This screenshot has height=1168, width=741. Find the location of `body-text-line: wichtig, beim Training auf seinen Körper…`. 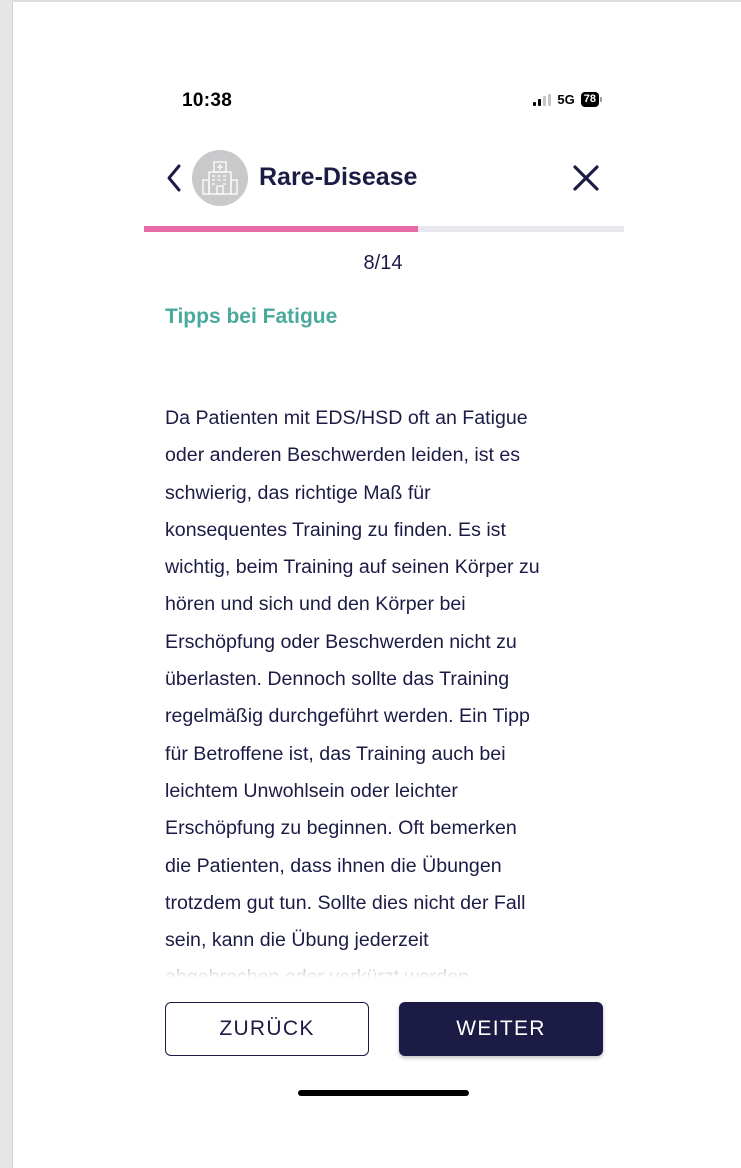

body-text-line: wichtig, beim Training auf seinen Körper… is located at coordinates (352, 567).